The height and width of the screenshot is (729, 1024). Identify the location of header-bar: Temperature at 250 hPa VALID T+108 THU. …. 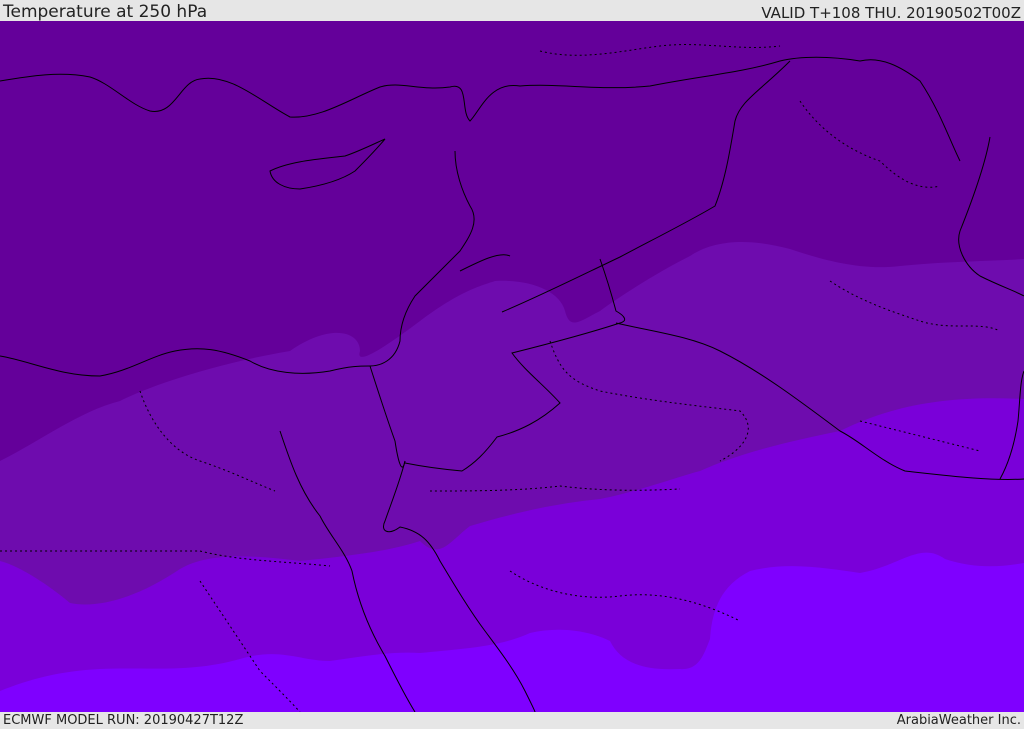
(512, 11).